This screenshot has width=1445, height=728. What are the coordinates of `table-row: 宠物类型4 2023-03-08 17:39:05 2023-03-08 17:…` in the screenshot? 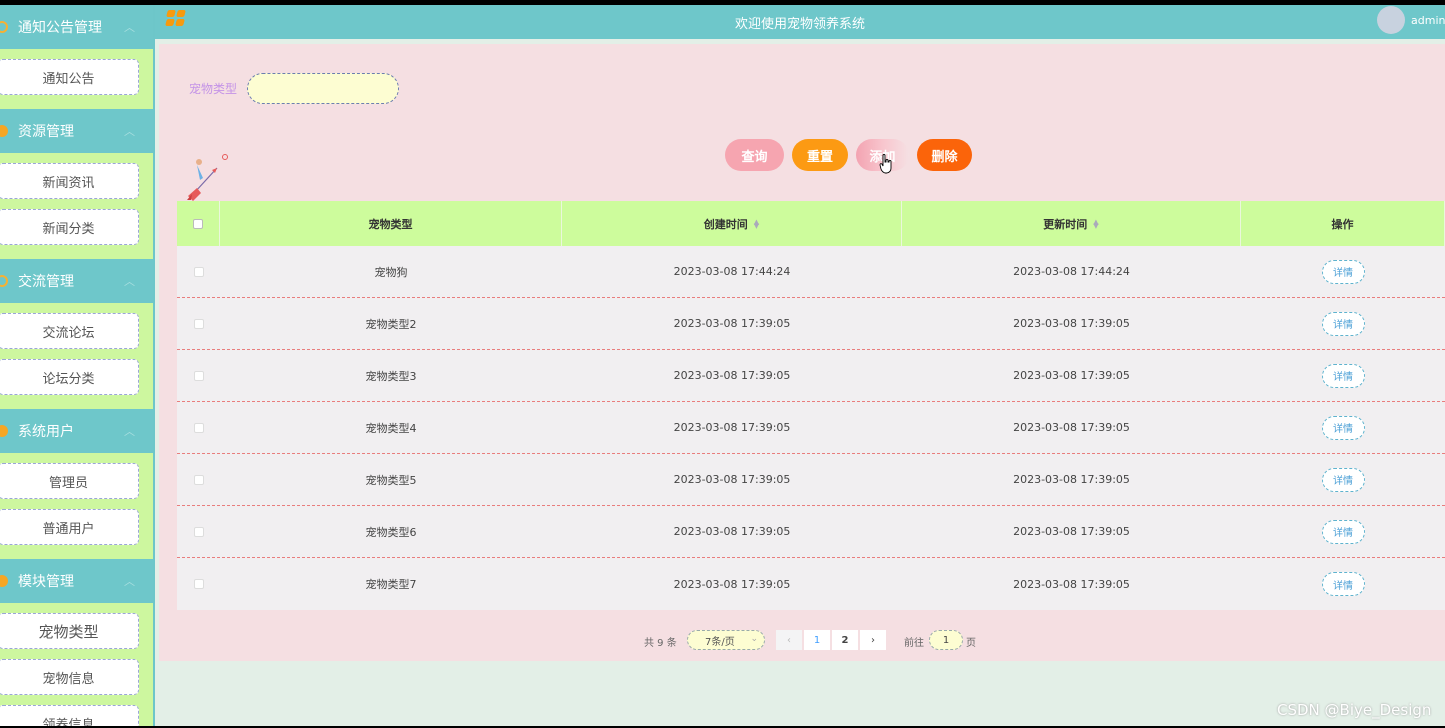 It's located at (811, 428).